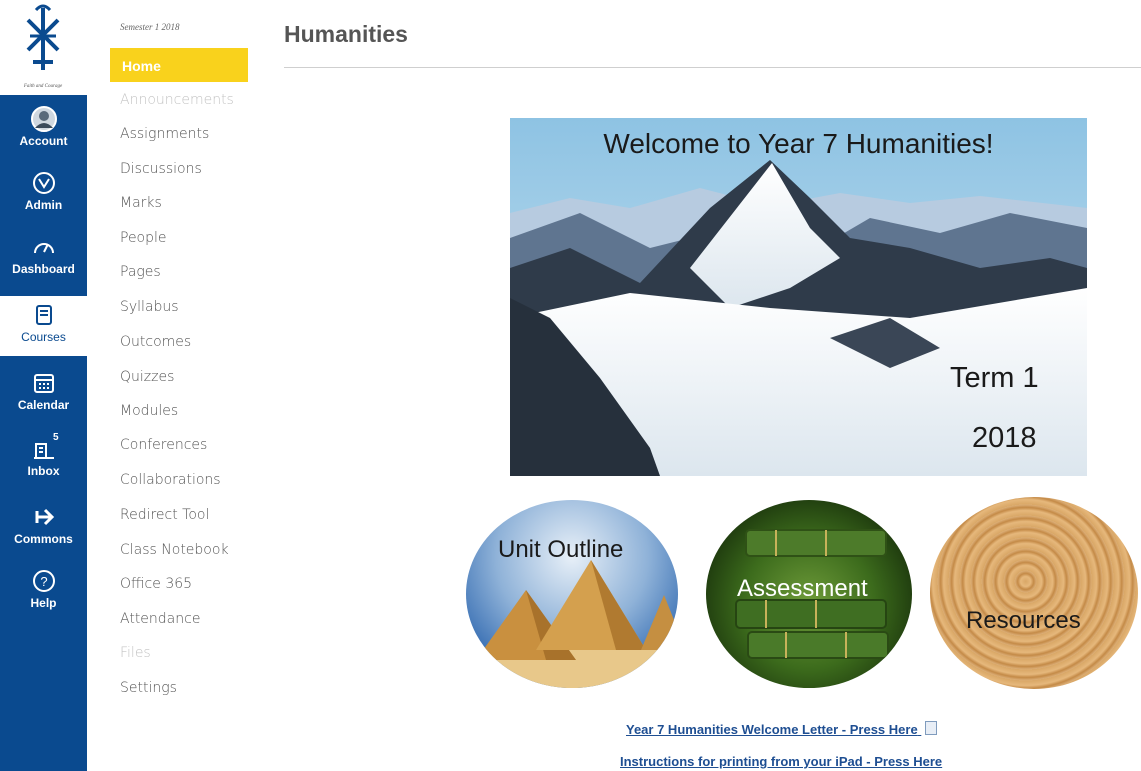 This screenshot has width=1141, height=771. I want to click on page-title: Humanities, so click(346, 34).